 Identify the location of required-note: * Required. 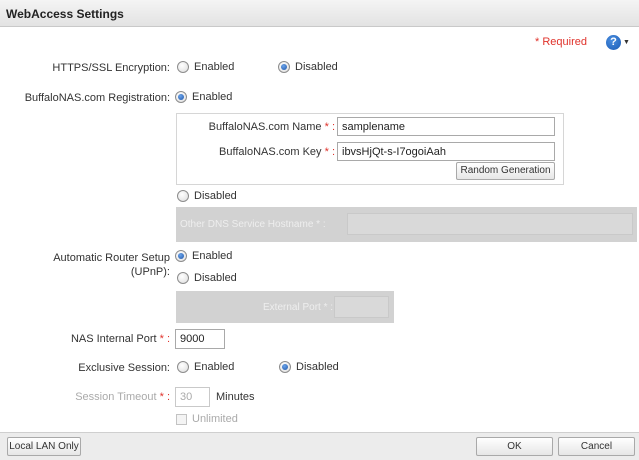
(561, 42).